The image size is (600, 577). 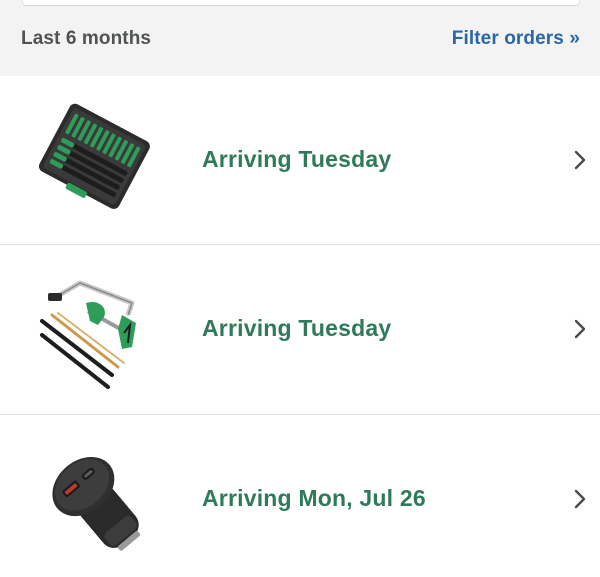 I want to click on delivery-status: Arriving Mon, Jul 26, so click(x=314, y=498).